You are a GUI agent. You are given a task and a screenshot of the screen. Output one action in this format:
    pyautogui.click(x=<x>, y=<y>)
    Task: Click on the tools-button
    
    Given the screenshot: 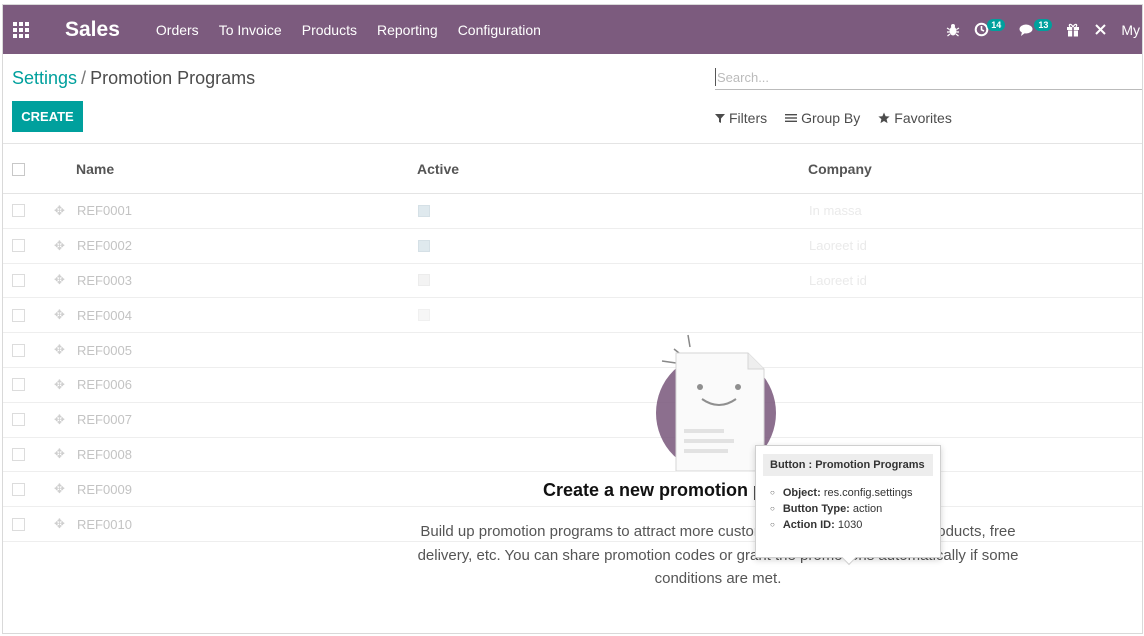 What is the action you would take?
    pyautogui.click(x=1100, y=29)
    